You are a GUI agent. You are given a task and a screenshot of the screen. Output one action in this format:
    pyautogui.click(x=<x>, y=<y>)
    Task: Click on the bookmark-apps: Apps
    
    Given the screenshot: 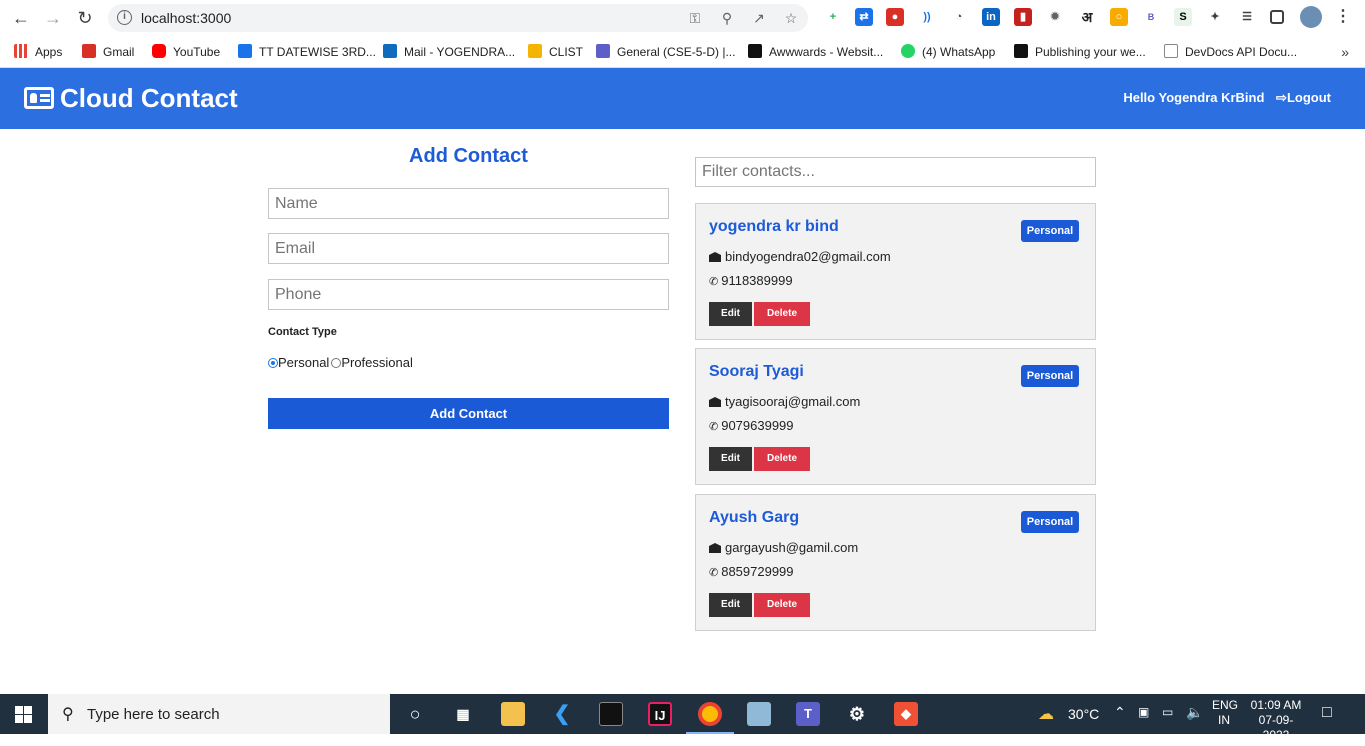 What is the action you would take?
    pyautogui.click(x=38, y=52)
    